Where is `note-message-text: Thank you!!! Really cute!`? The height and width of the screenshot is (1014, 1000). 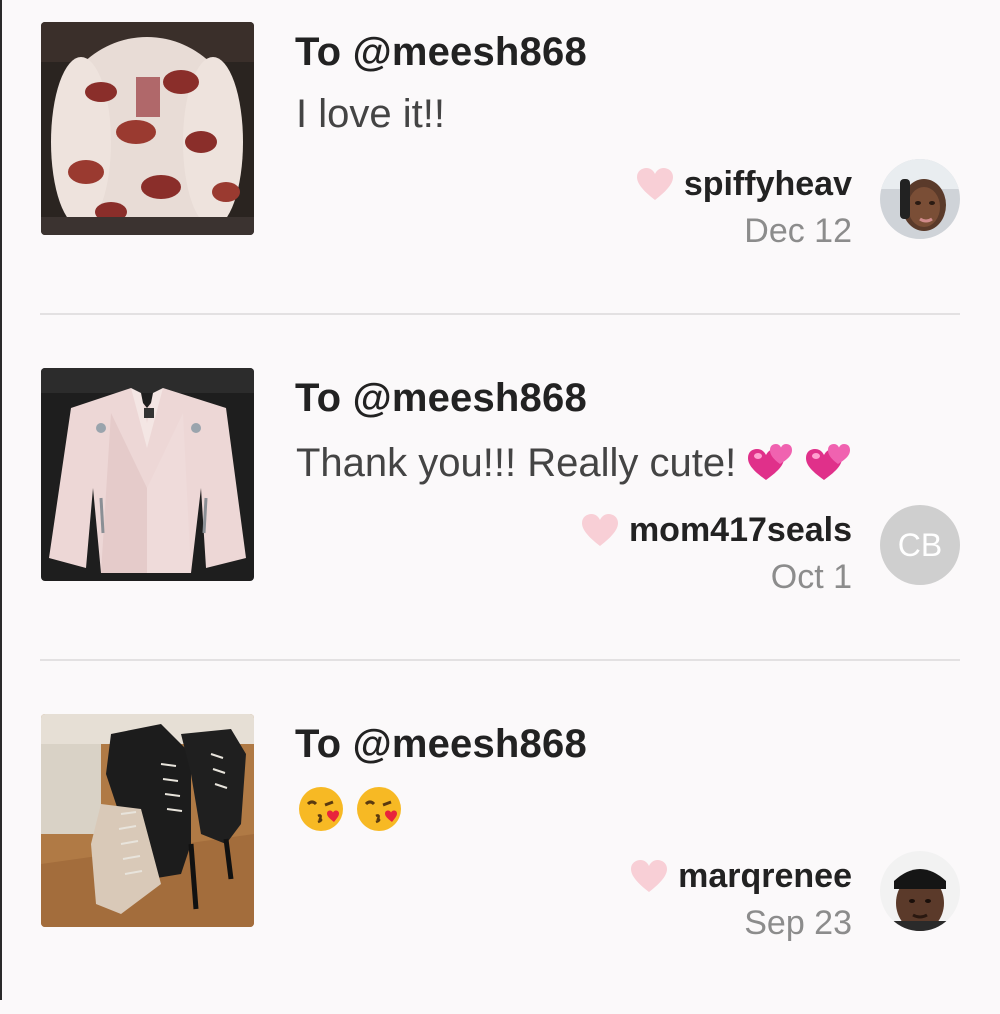 note-message-text: Thank you!!! Really cute! is located at coordinates (516, 462).